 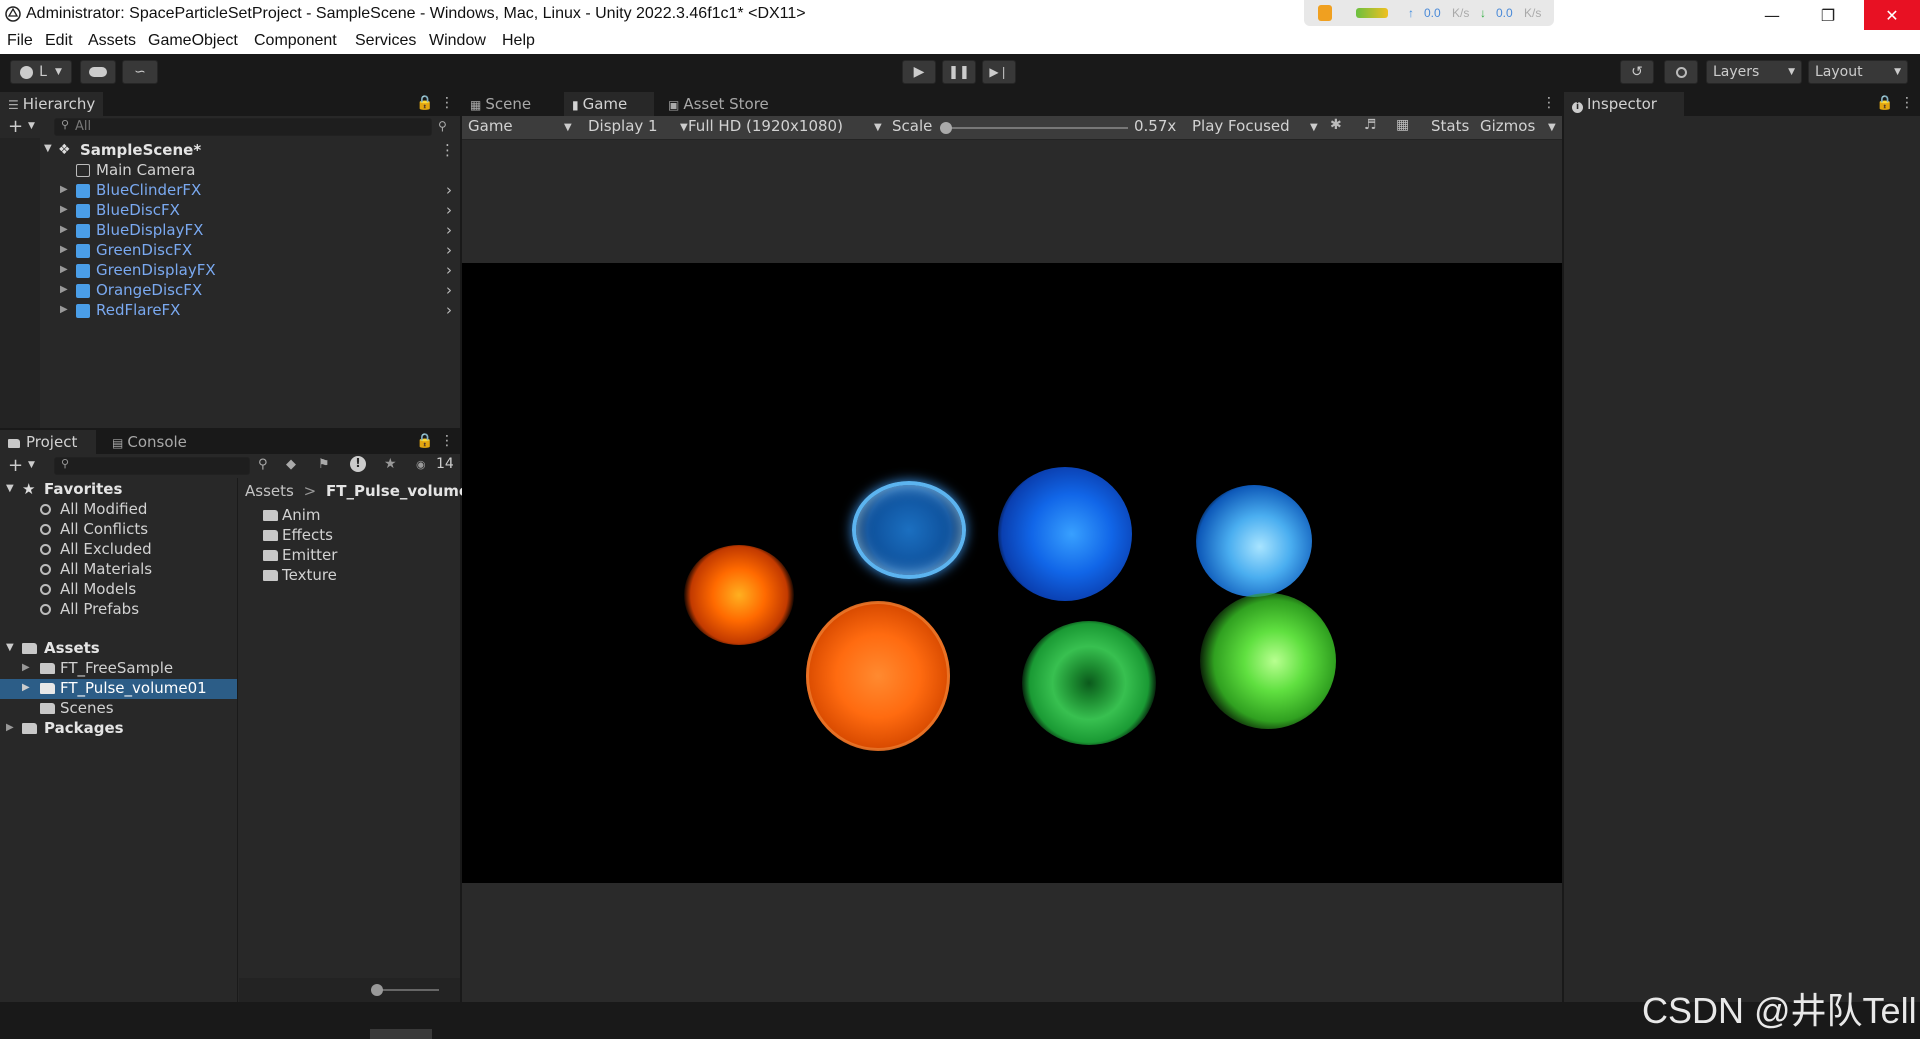 What do you see at coordinates (421, 464) in the screenshot?
I see `eye-icon: ◉` at bounding box center [421, 464].